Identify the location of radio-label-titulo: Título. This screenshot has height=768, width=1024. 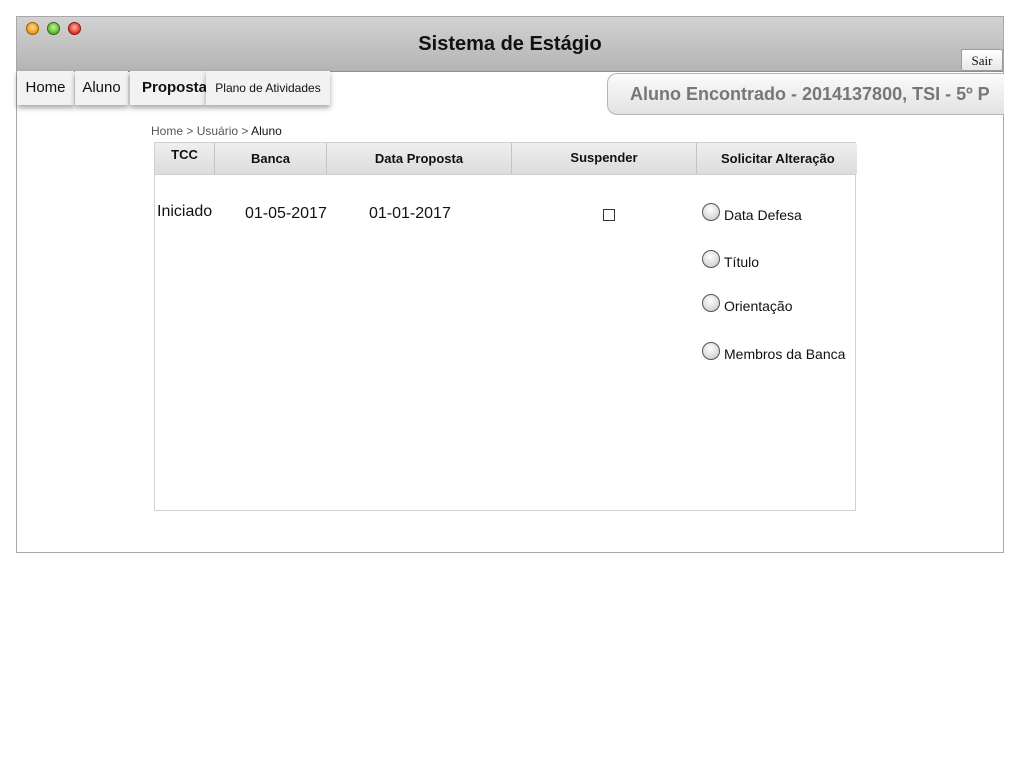
(742, 262).